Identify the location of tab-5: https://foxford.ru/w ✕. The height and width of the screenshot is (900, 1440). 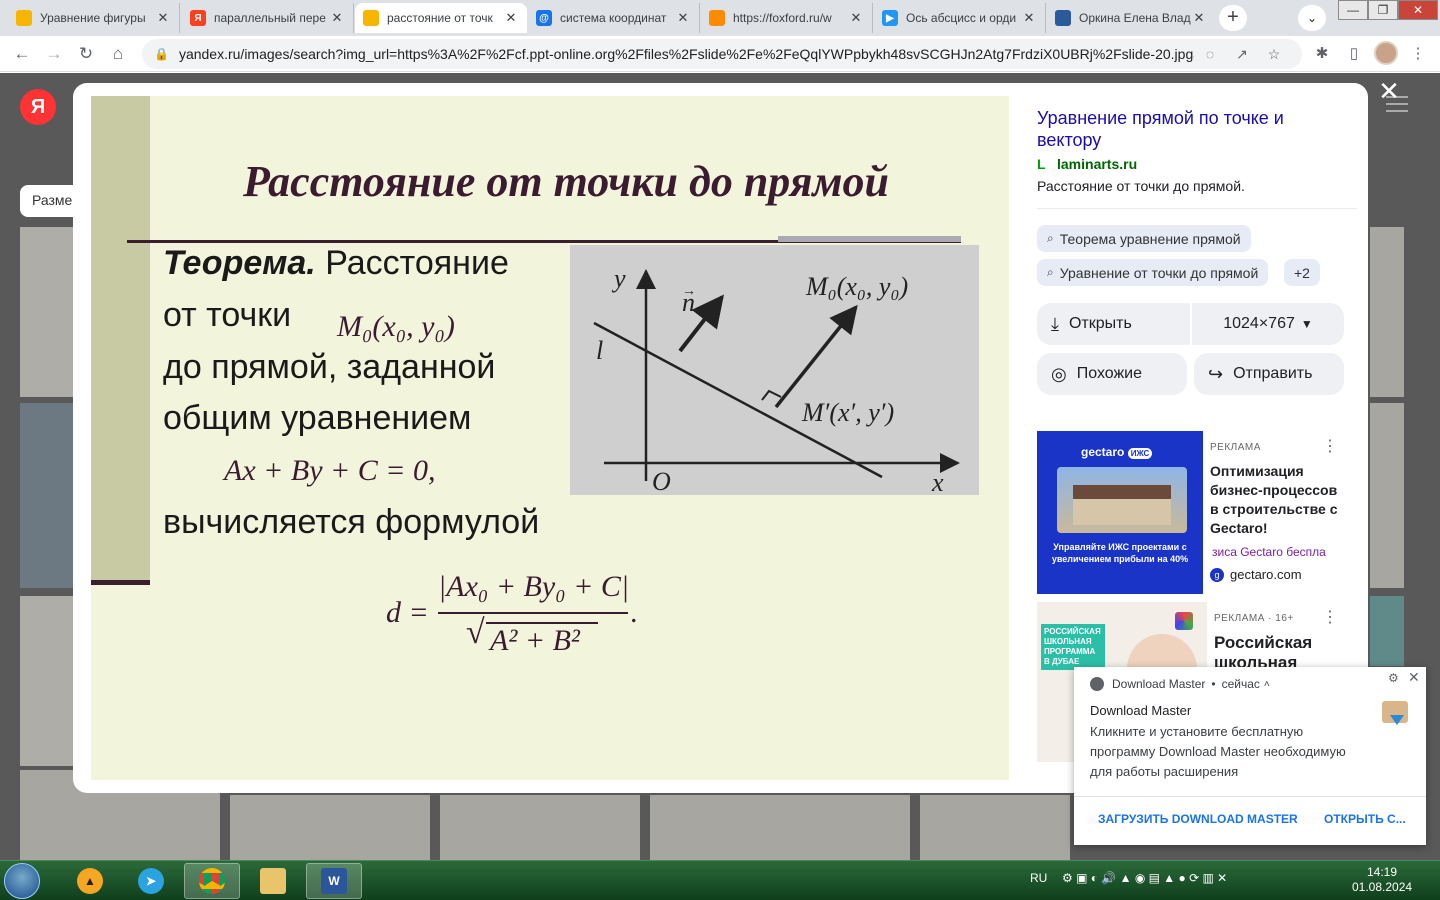
(787, 18).